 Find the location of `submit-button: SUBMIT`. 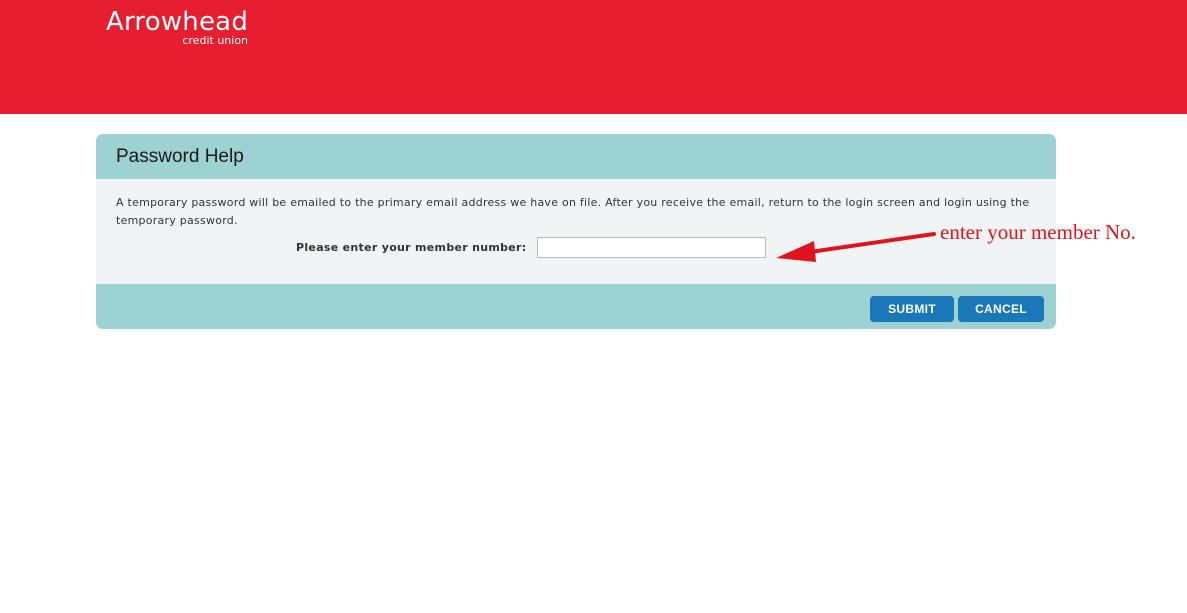

submit-button: SUBMIT is located at coordinates (912, 309).